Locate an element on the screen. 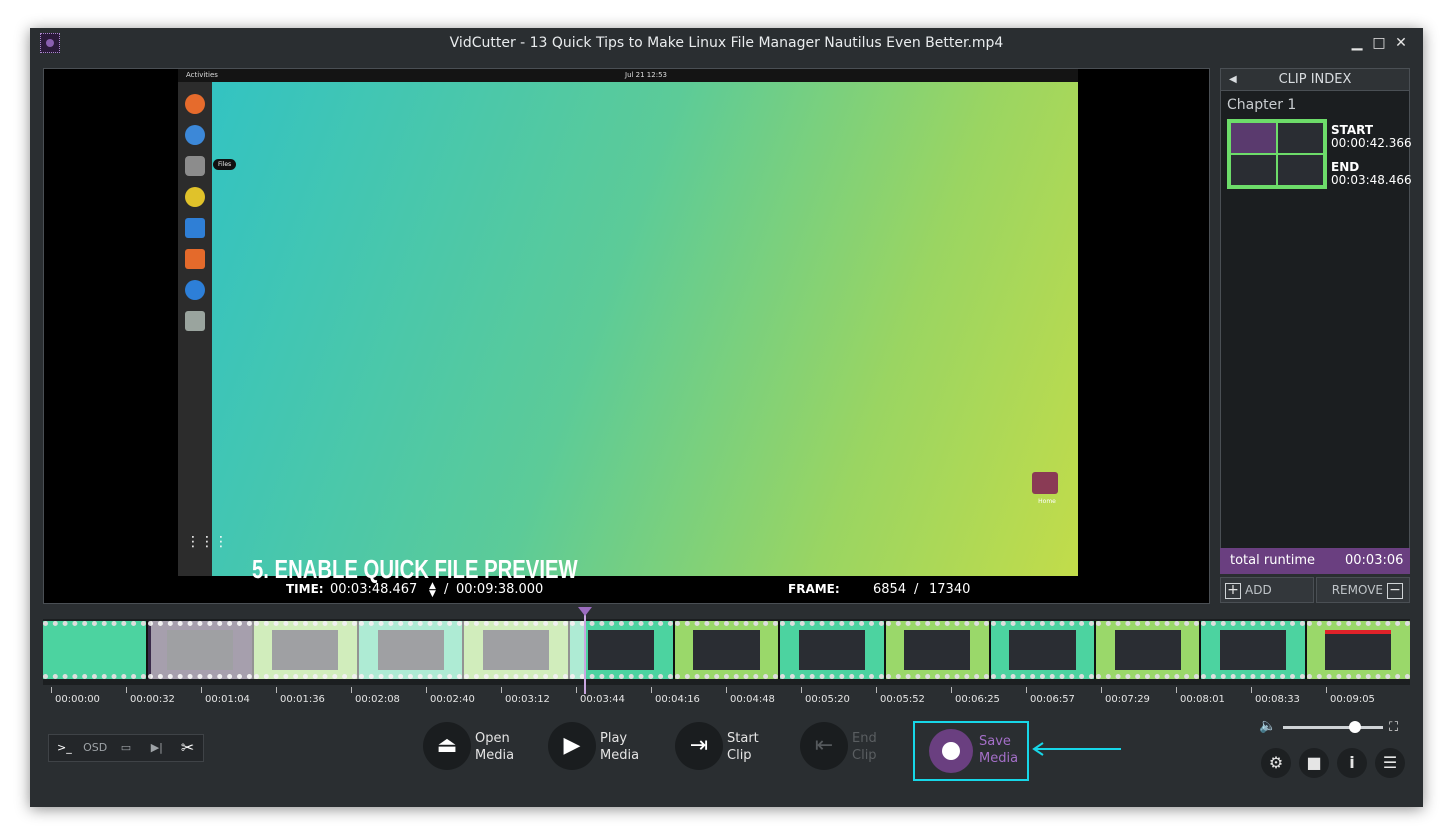 This screenshot has height=839, width=1453. info-icon: i is located at coordinates (1352, 763).